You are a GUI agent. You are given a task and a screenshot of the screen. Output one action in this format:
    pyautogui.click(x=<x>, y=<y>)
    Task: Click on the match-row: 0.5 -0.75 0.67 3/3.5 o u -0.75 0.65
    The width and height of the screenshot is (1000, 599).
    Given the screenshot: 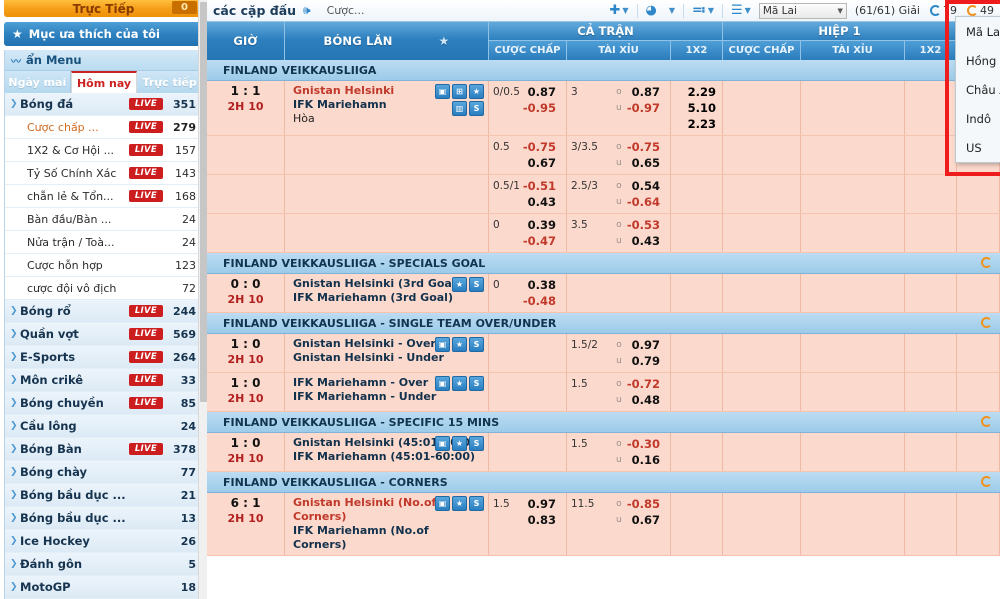 What is the action you would take?
    pyautogui.click(x=603, y=155)
    